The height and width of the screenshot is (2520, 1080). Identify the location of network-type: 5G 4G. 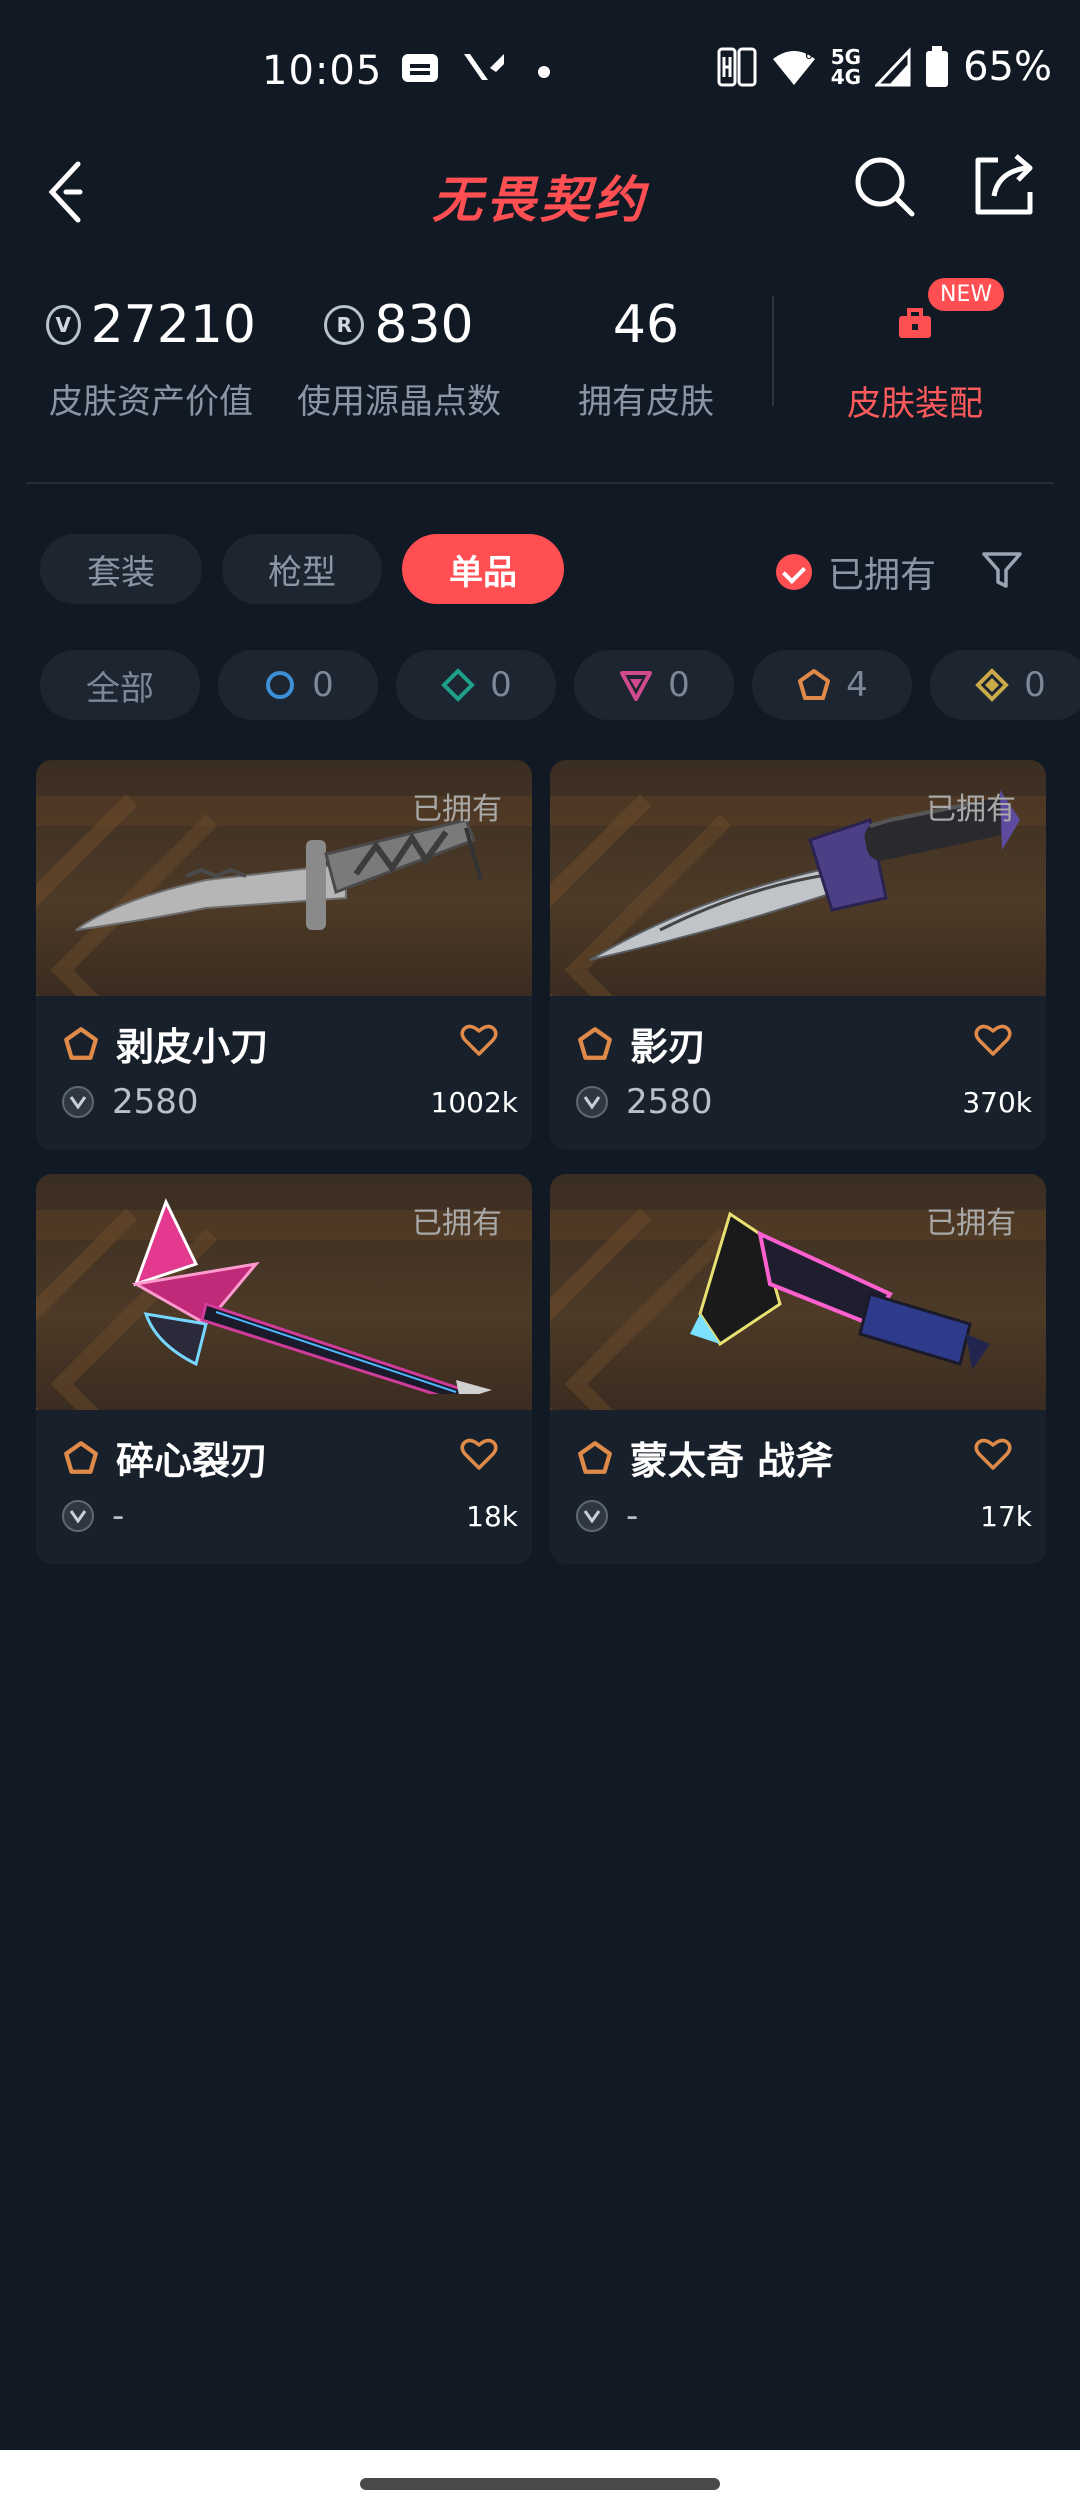
(846, 67).